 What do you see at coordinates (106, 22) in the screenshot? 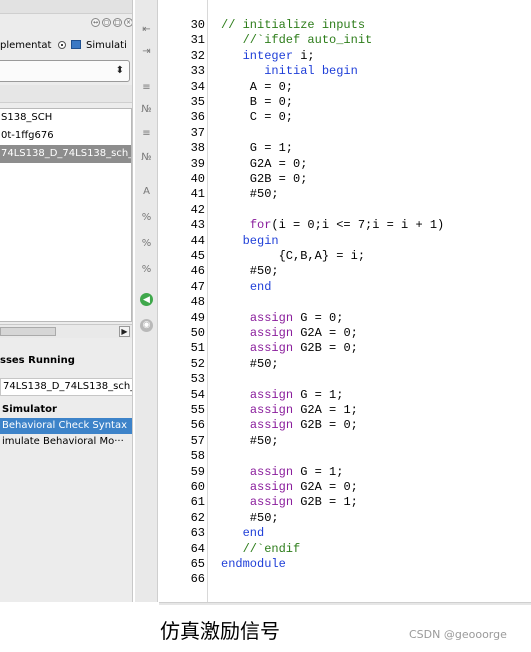
I see `float-icon: ▢` at bounding box center [106, 22].